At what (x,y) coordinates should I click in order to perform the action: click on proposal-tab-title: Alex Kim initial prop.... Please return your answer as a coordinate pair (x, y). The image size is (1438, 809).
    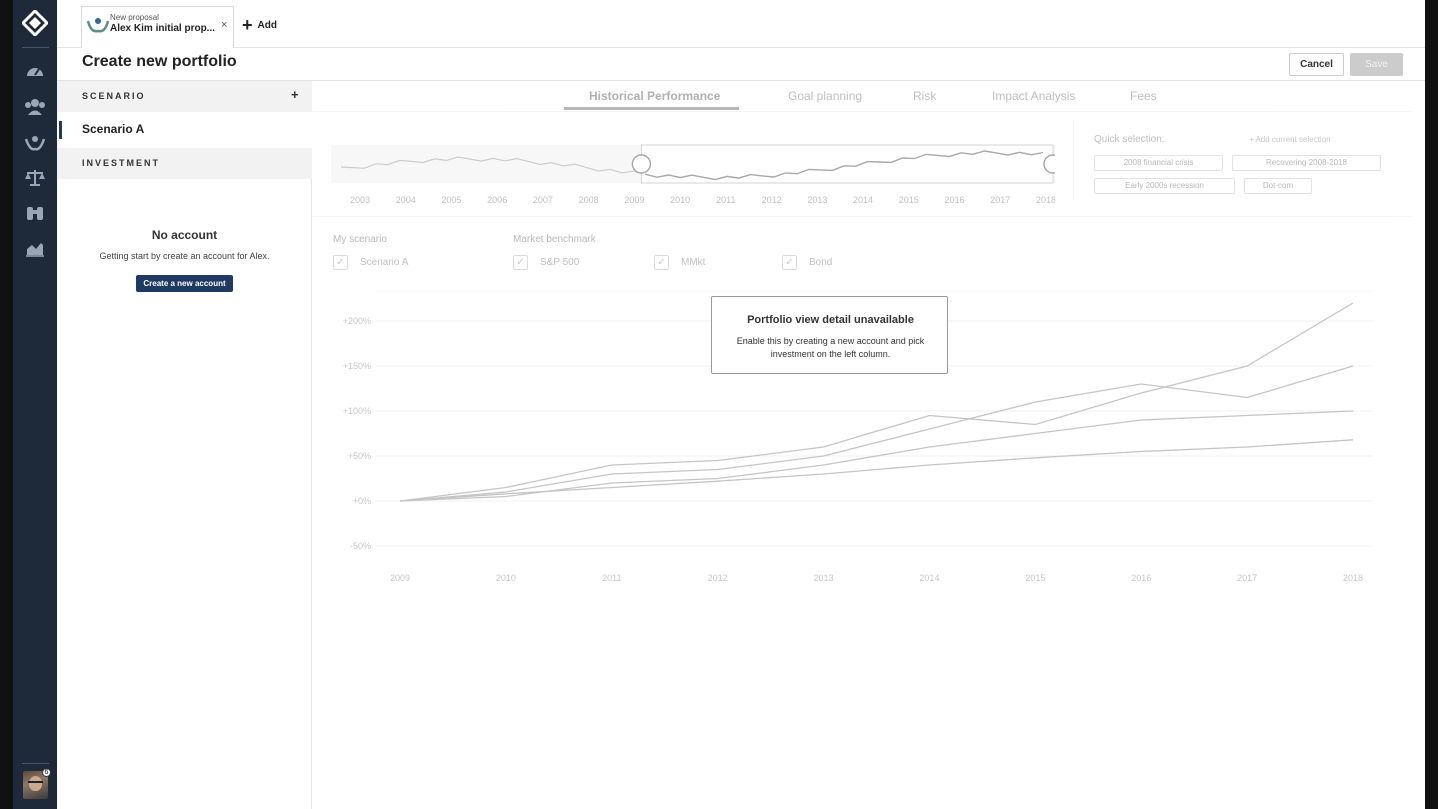
    Looking at the image, I should click on (163, 28).